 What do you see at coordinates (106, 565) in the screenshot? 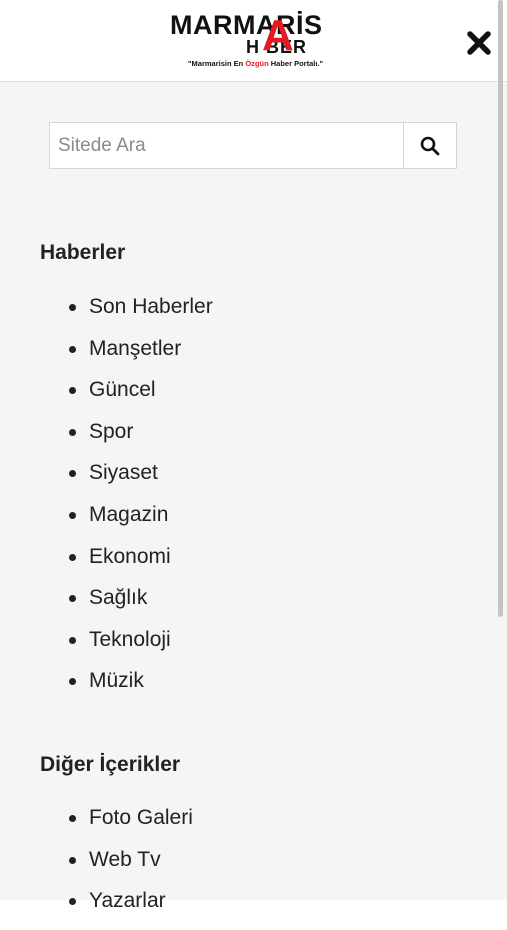
I see `menu-item-ekonomi: Ekonomi` at bounding box center [106, 565].